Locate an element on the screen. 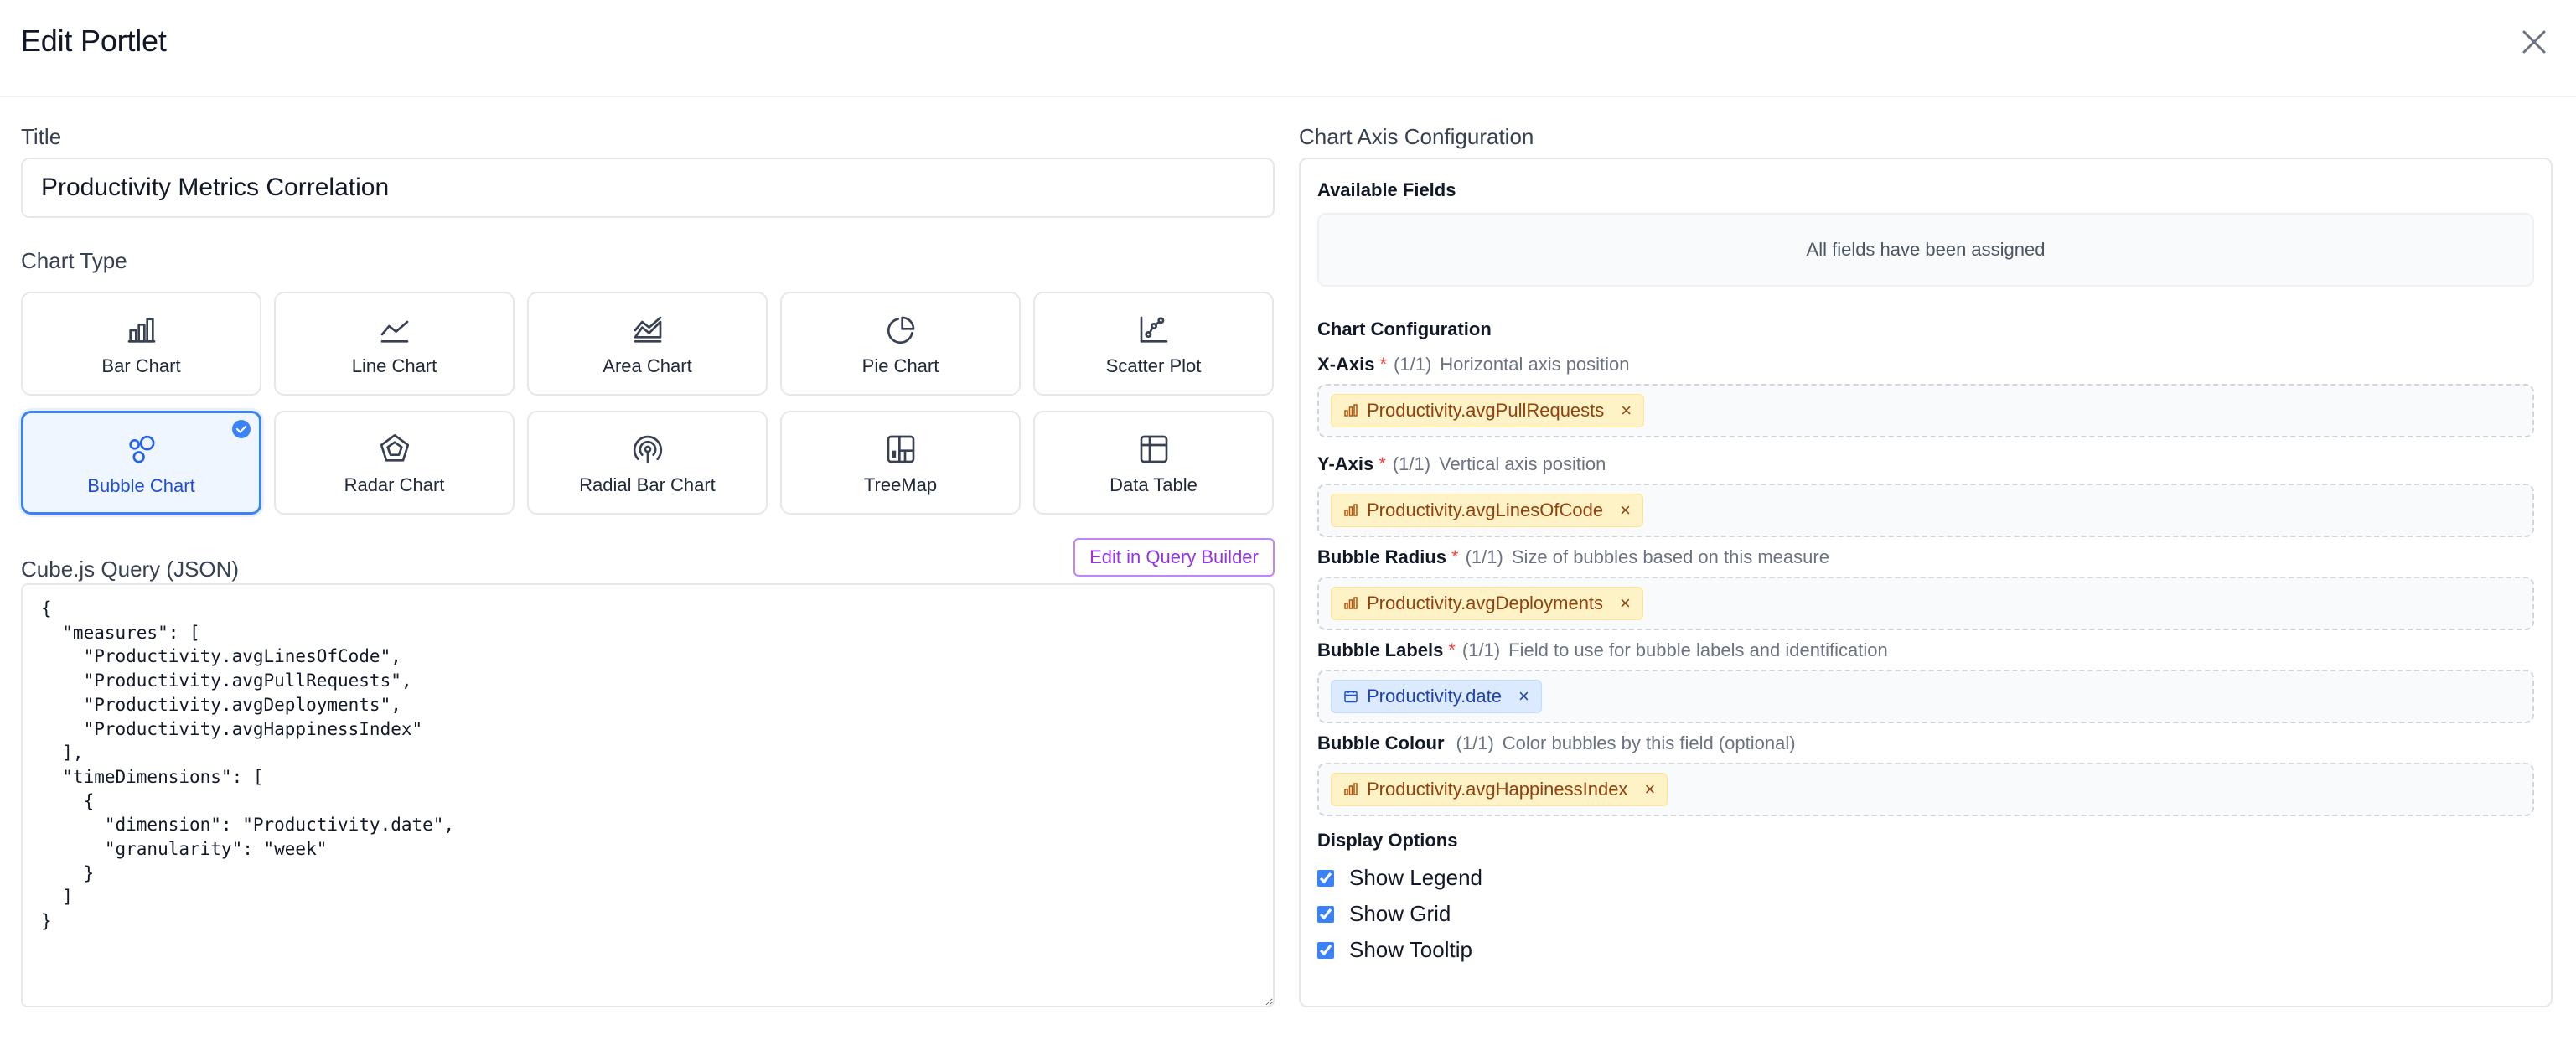 The image size is (2576, 1056). chart-option-scatter: Scatter Plot is located at coordinates (1153, 344).